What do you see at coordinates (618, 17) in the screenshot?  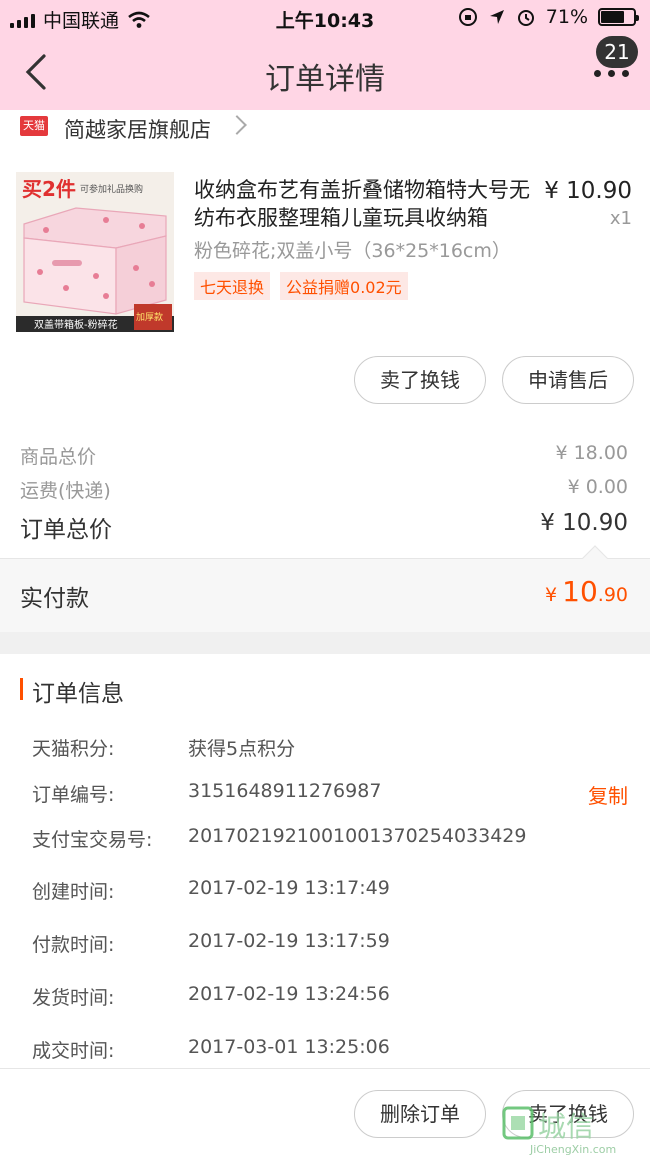 I see `battery-icon` at bounding box center [618, 17].